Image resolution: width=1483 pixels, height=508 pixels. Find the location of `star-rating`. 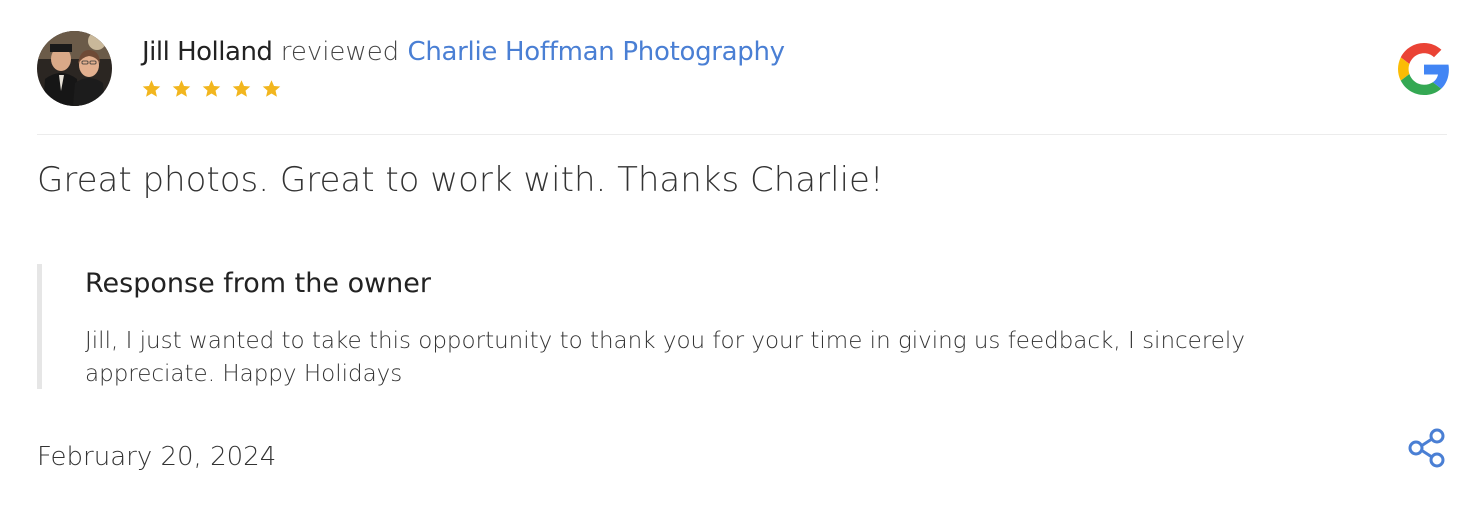

star-rating is located at coordinates (211, 88).